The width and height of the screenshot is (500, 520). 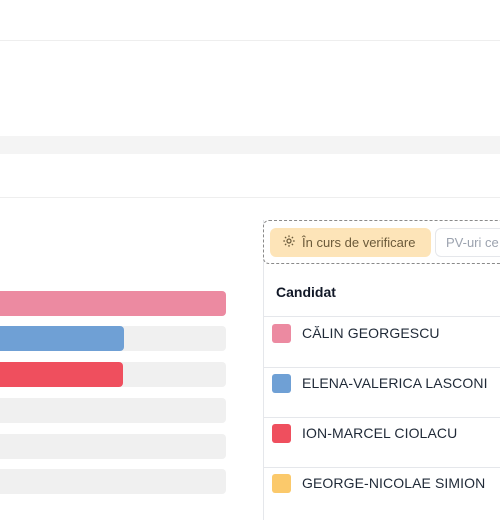 What do you see at coordinates (380, 433) in the screenshot?
I see `candidate-name: ION-MARCEL CIOLACU` at bounding box center [380, 433].